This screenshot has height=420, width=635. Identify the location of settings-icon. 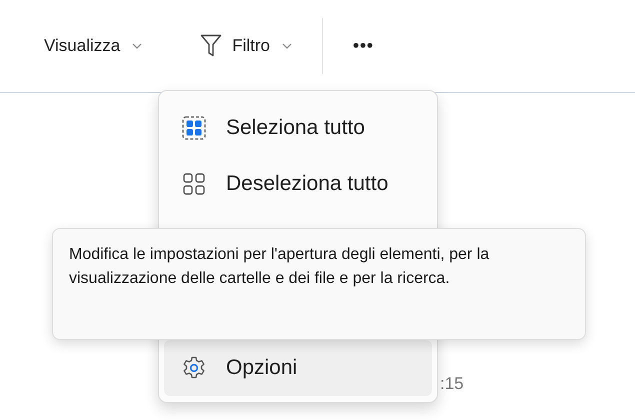
(194, 368).